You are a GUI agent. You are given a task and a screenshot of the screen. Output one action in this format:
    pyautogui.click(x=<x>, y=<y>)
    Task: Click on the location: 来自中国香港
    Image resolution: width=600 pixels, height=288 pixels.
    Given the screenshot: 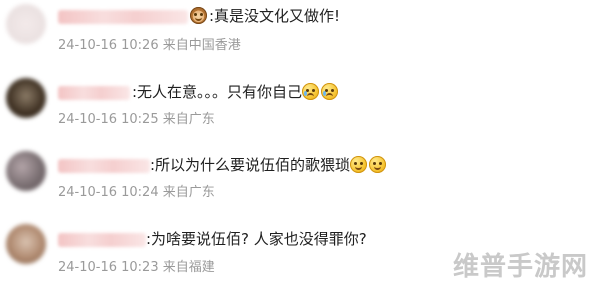 What is the action you would take?
    pyautogui.click(x=201, y=45)
    